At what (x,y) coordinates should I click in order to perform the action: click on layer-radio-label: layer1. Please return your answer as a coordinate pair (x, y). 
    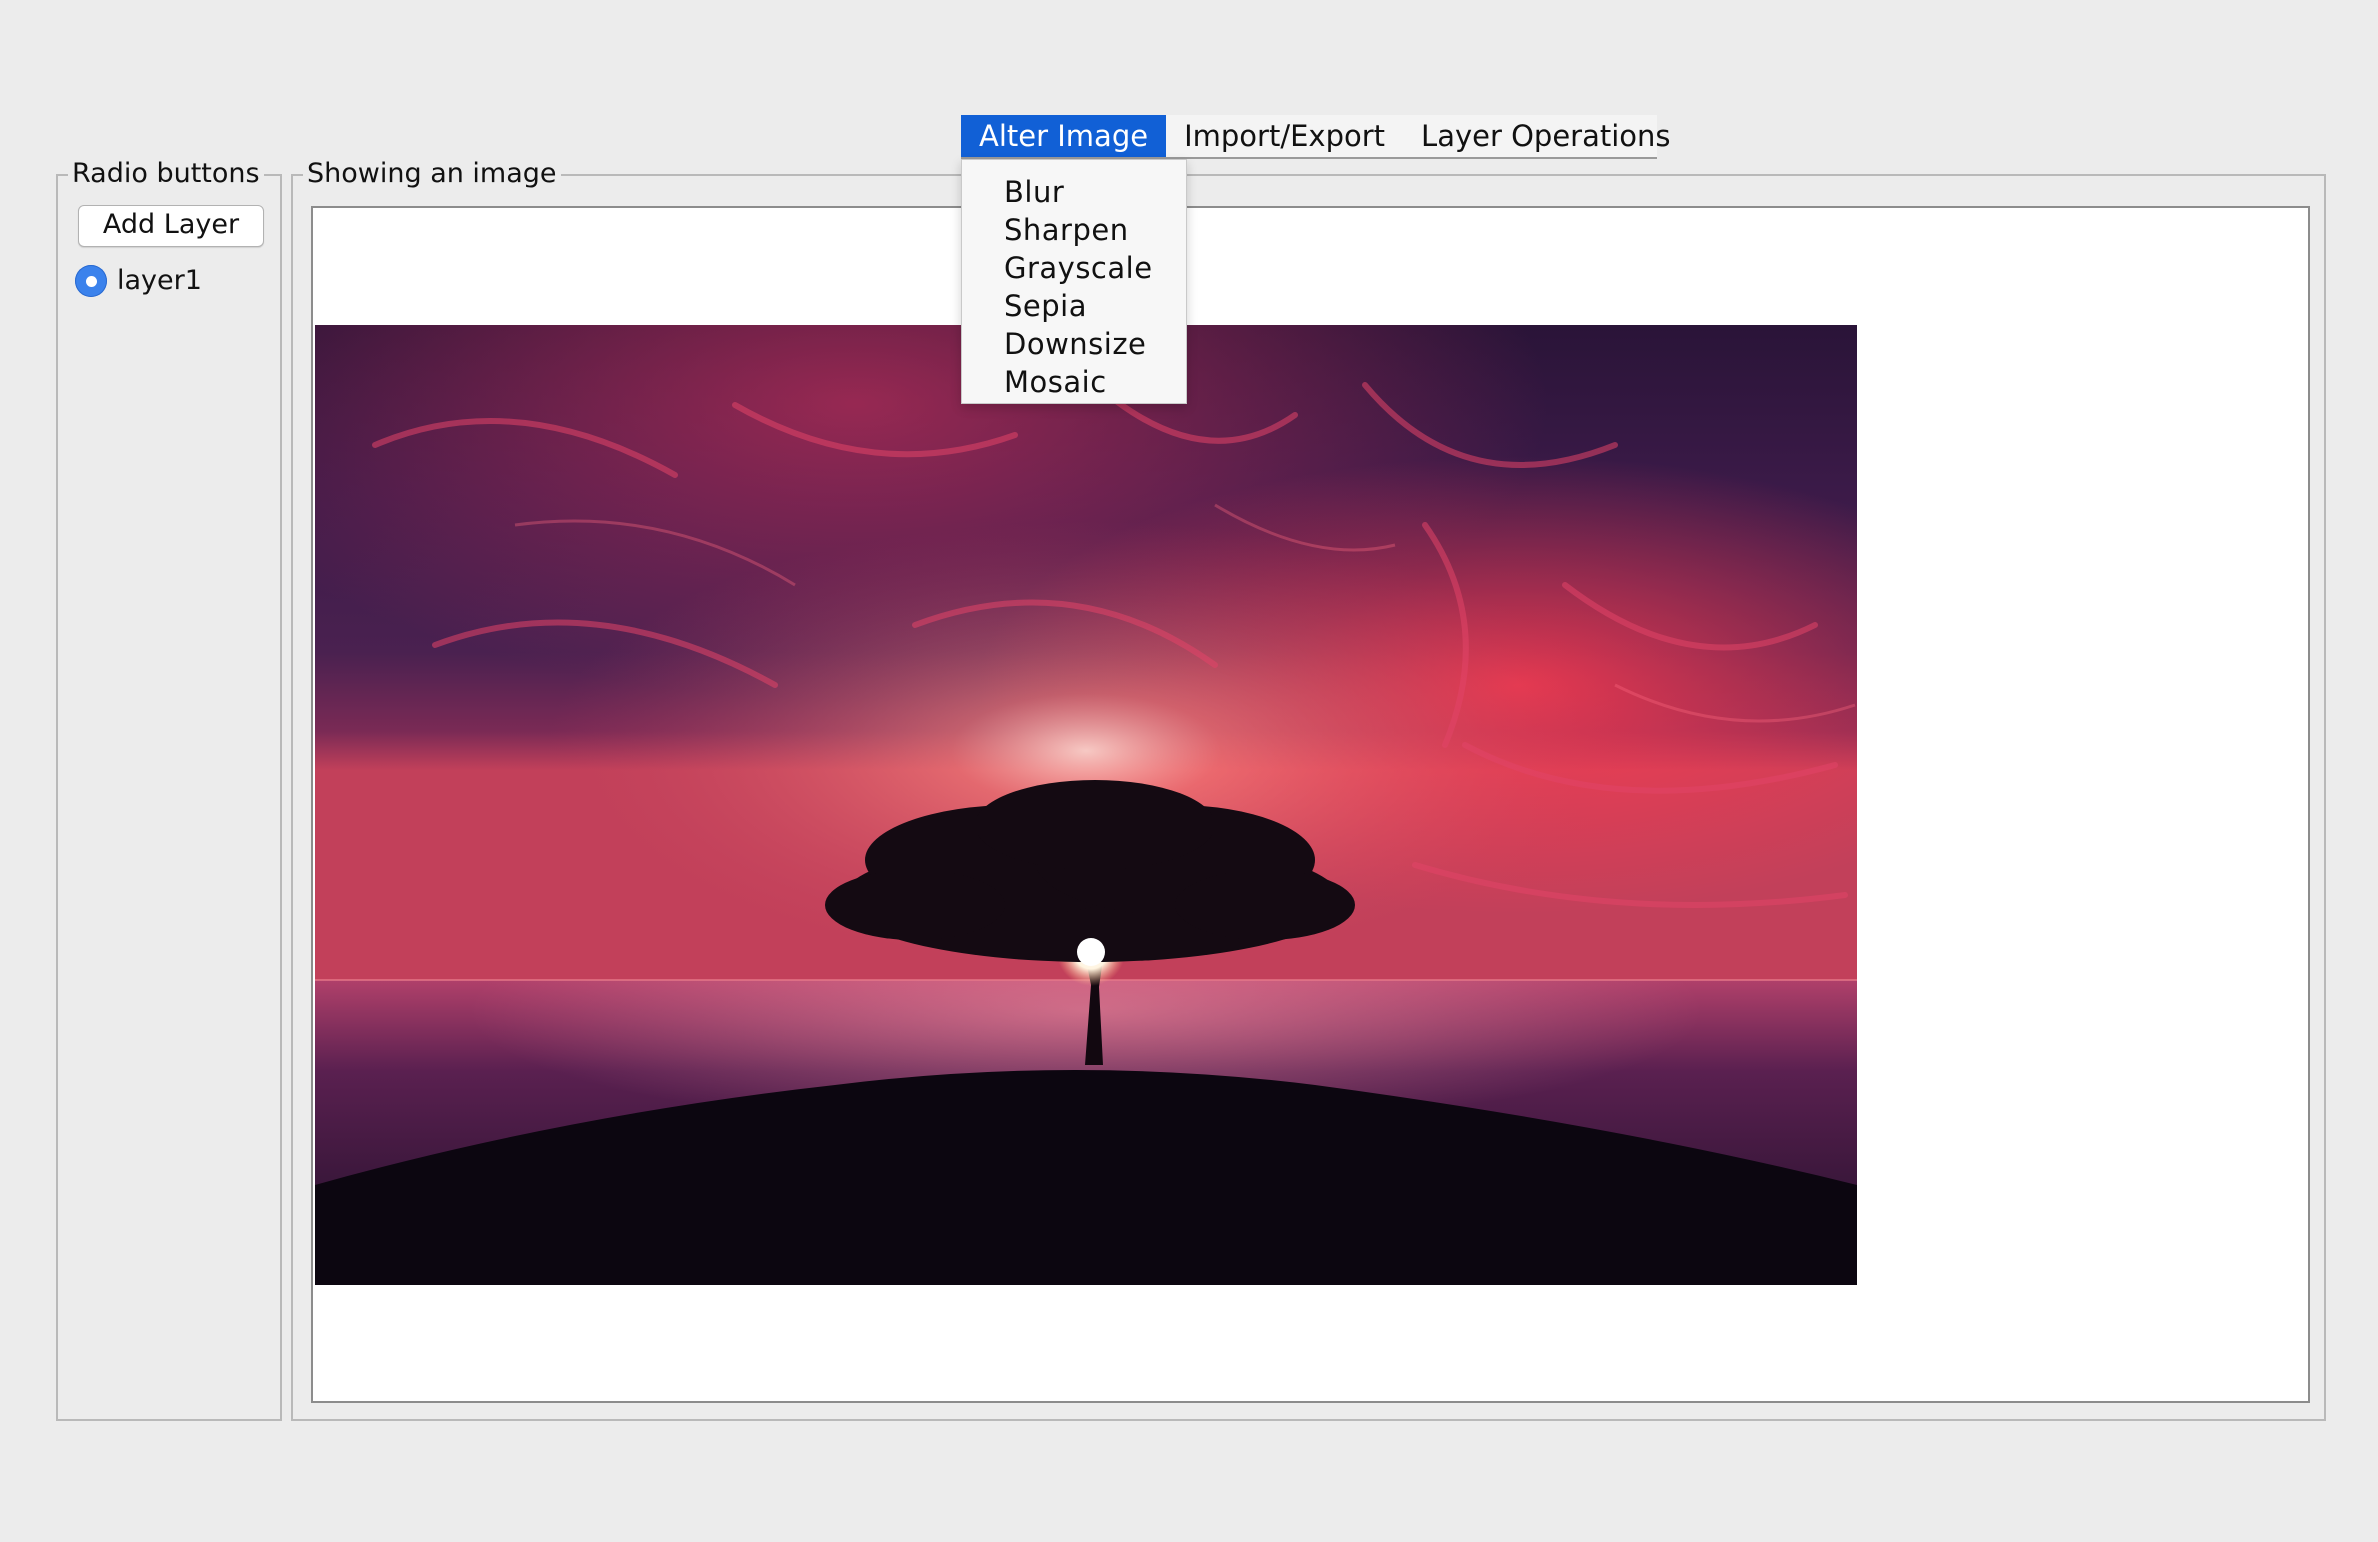
    Looking at the image, I should click on (159, 280).